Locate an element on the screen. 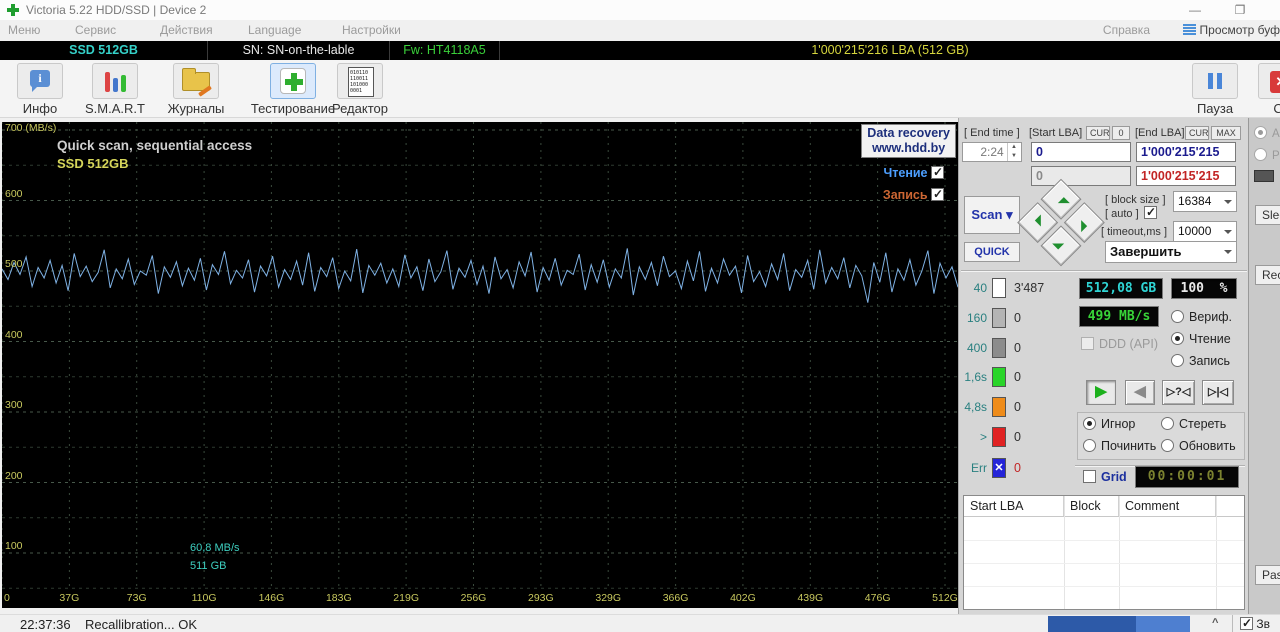 This screenshot has height=632, width=1280. read-checkbox is located at coordinates (937, 172).